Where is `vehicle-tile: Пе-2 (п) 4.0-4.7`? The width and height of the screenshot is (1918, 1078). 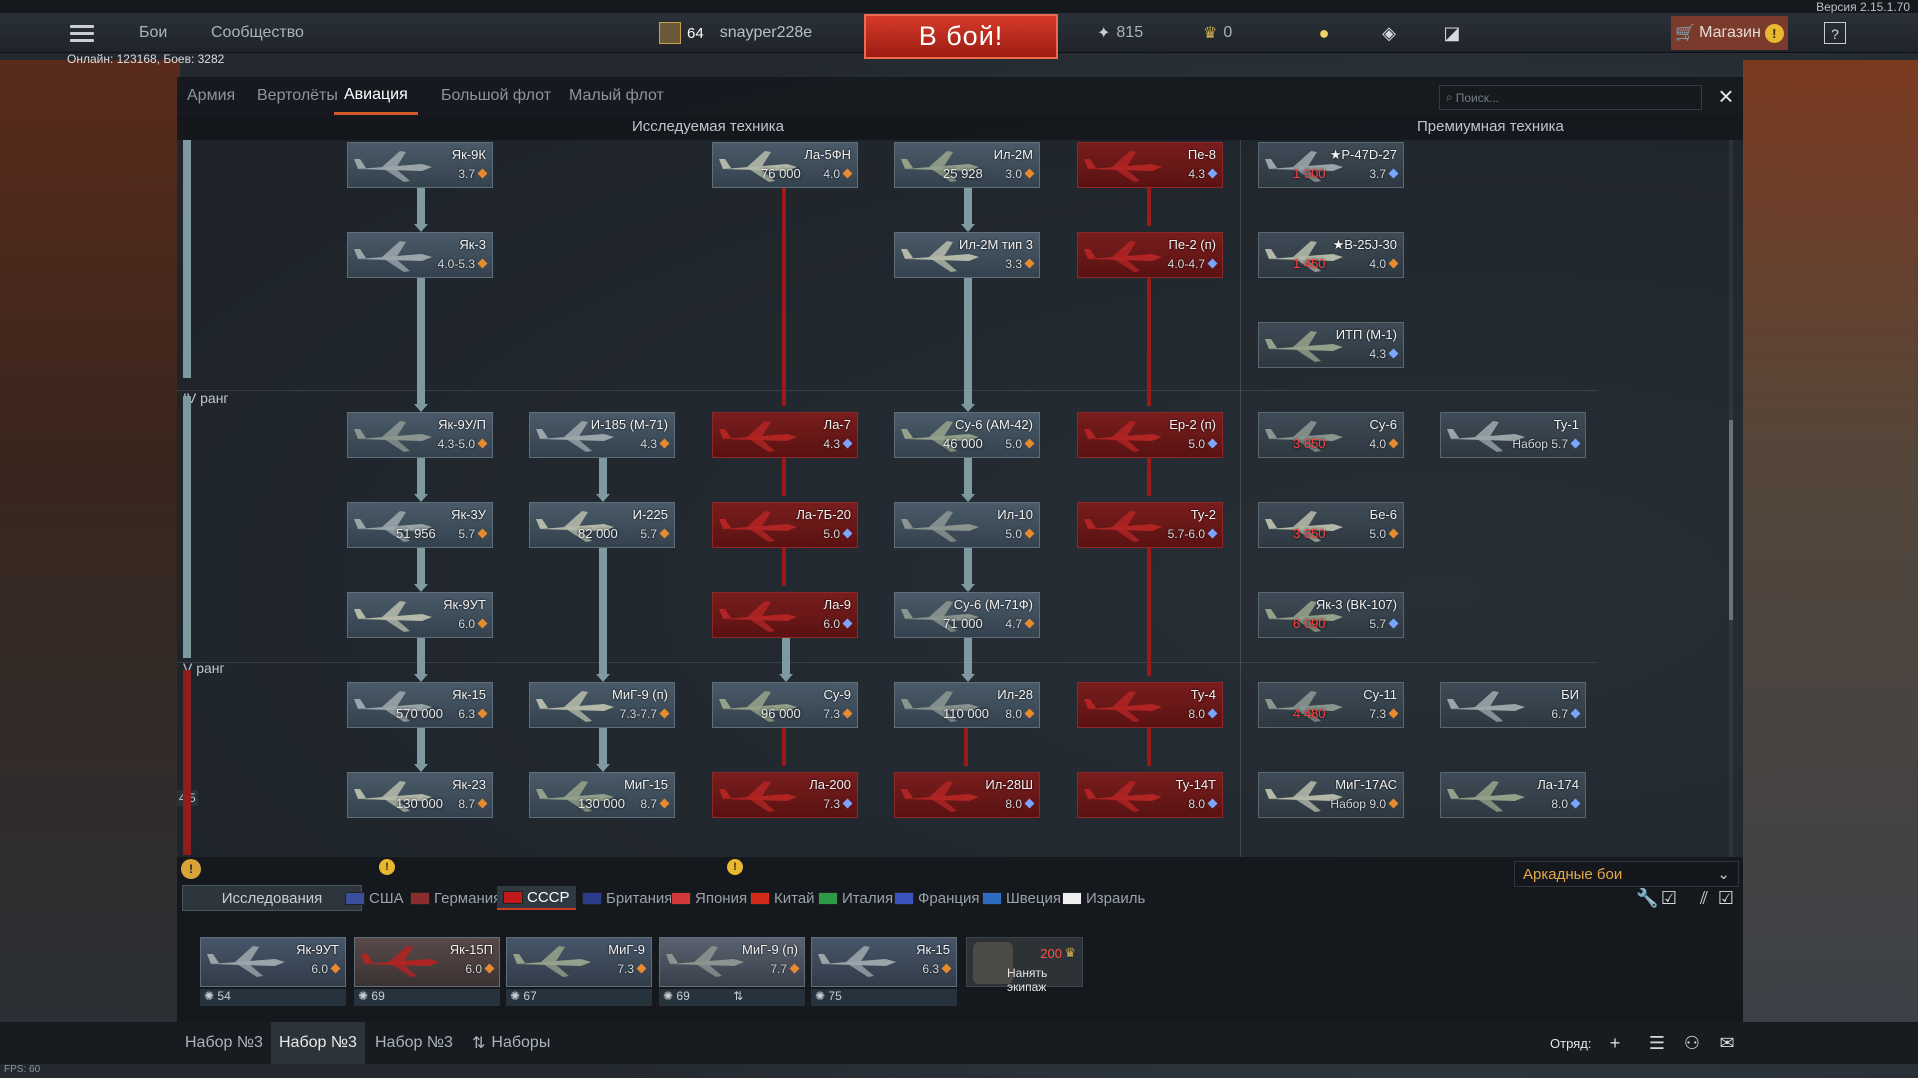 vehicle-tile: Пе-2 (п) 4.0-4.7 is located at coordinates (1150, 255).